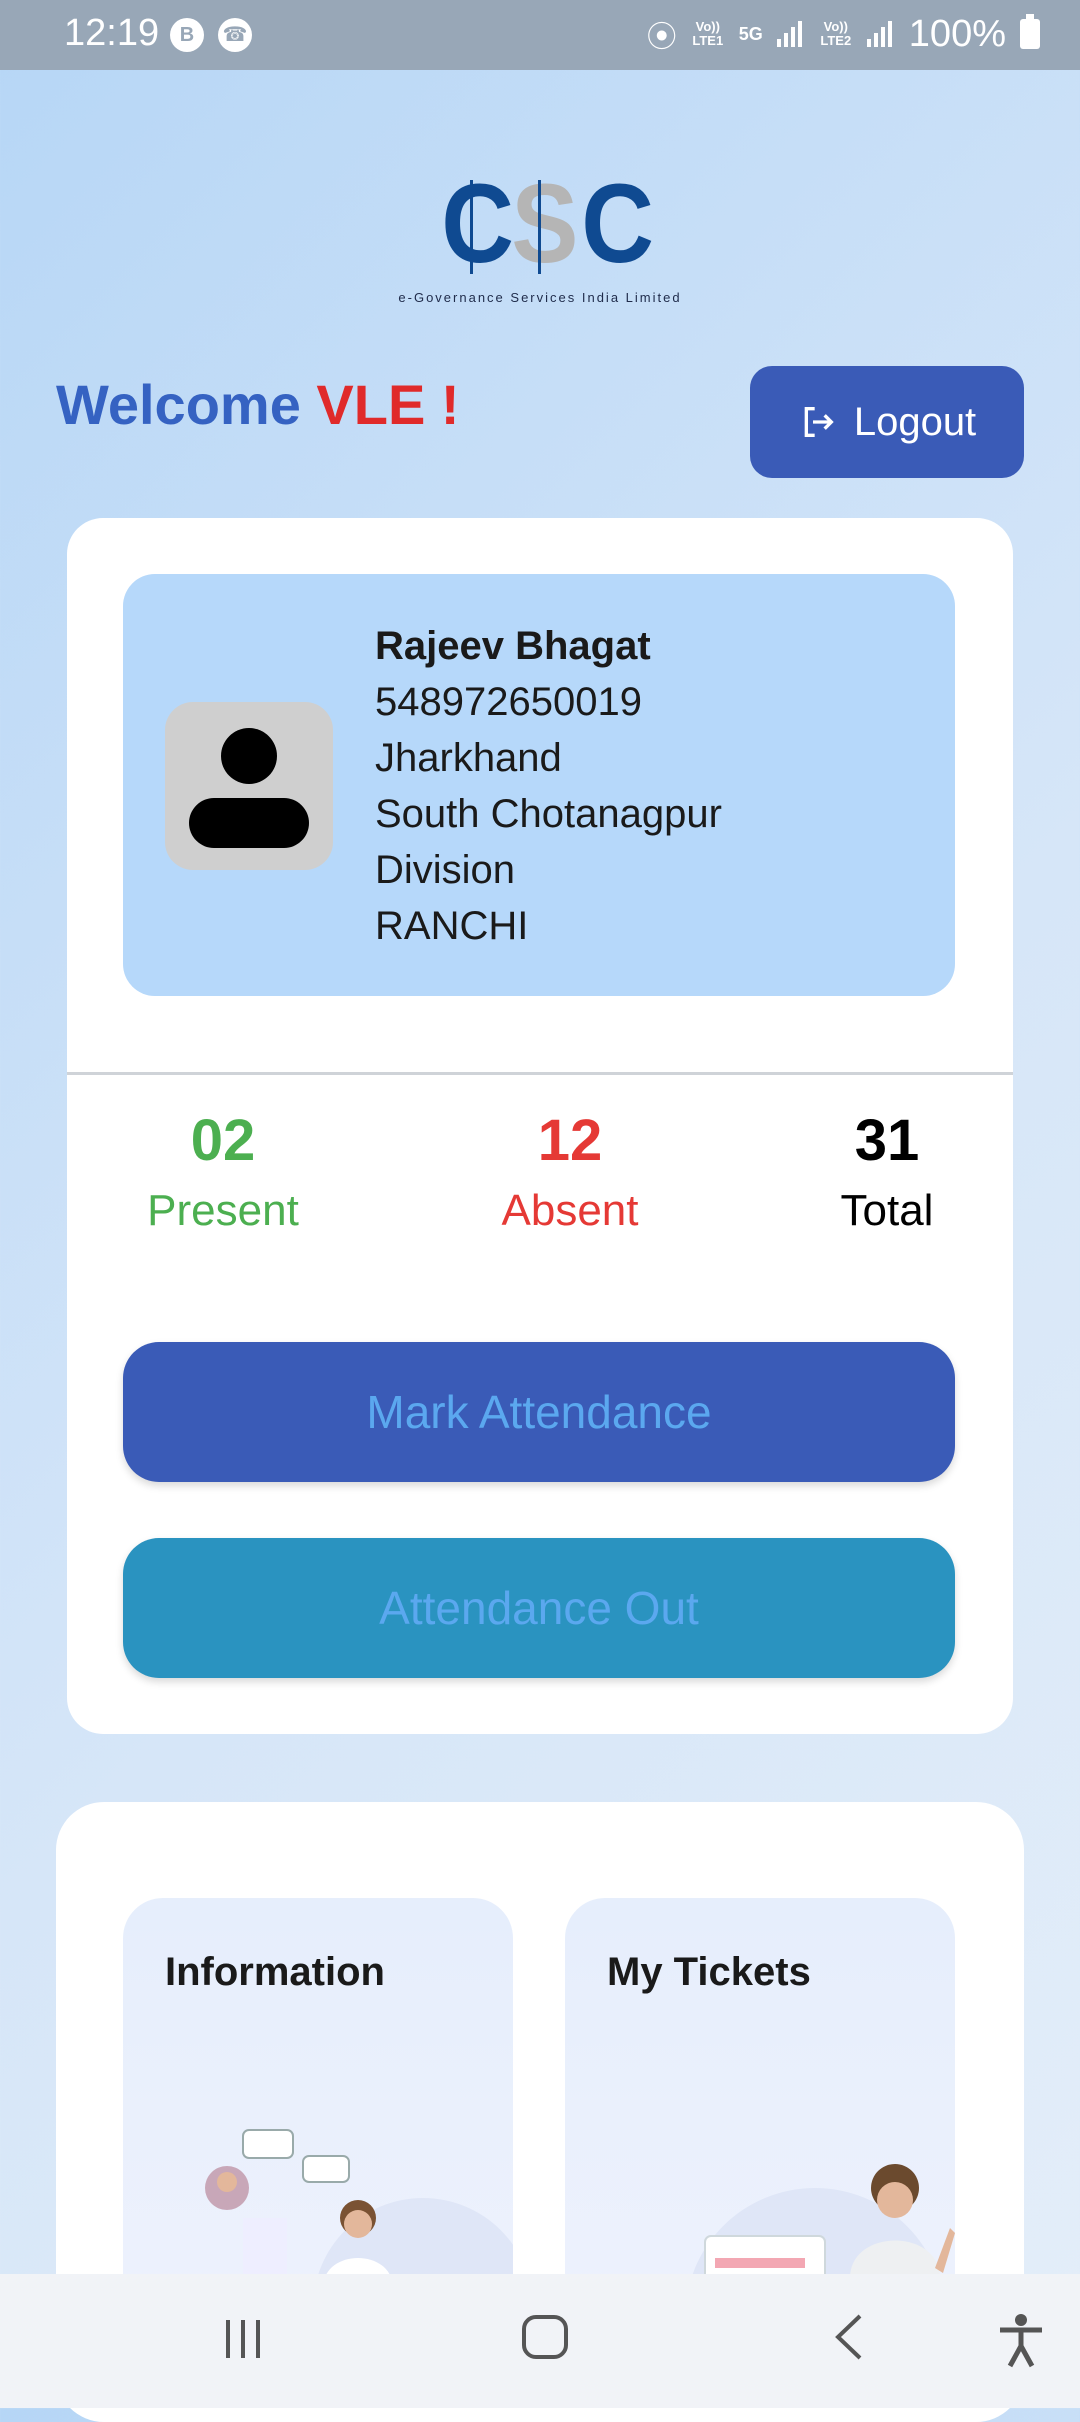 The image size is (1080, 2422). Describe the element at coordinates (539, 1412) in the screenshot. I see `mark-attendance-button: Mark Attendance` at that location.